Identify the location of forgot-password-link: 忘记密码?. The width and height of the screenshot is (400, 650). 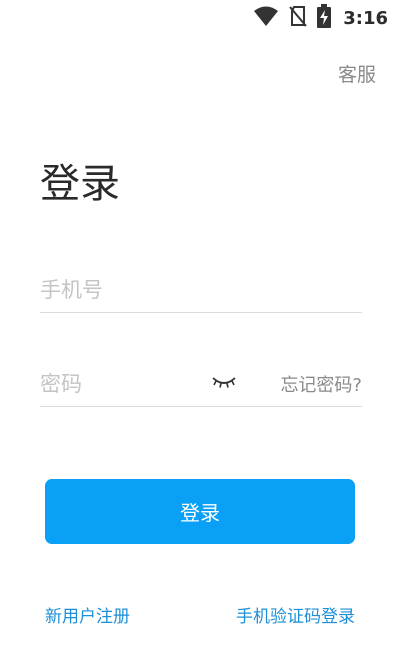
(321, 384).